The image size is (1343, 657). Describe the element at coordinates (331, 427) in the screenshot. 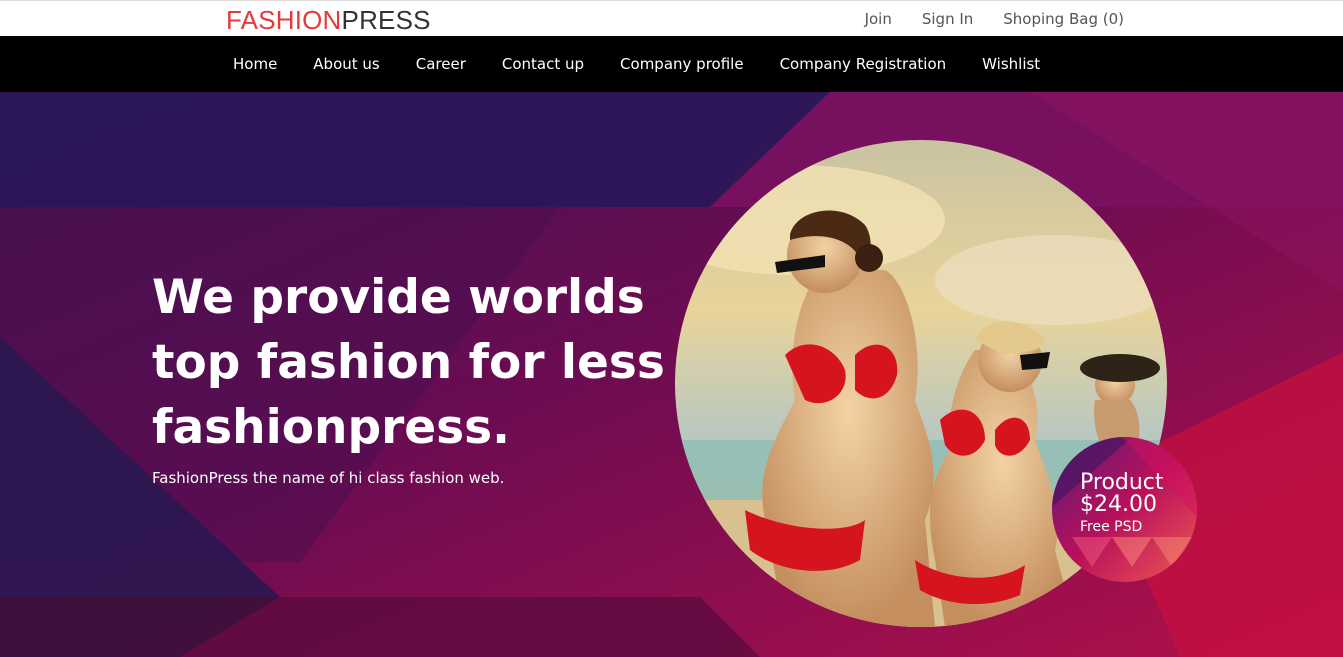

I see `hero-heading-line-3: fashionpress.` at that location.